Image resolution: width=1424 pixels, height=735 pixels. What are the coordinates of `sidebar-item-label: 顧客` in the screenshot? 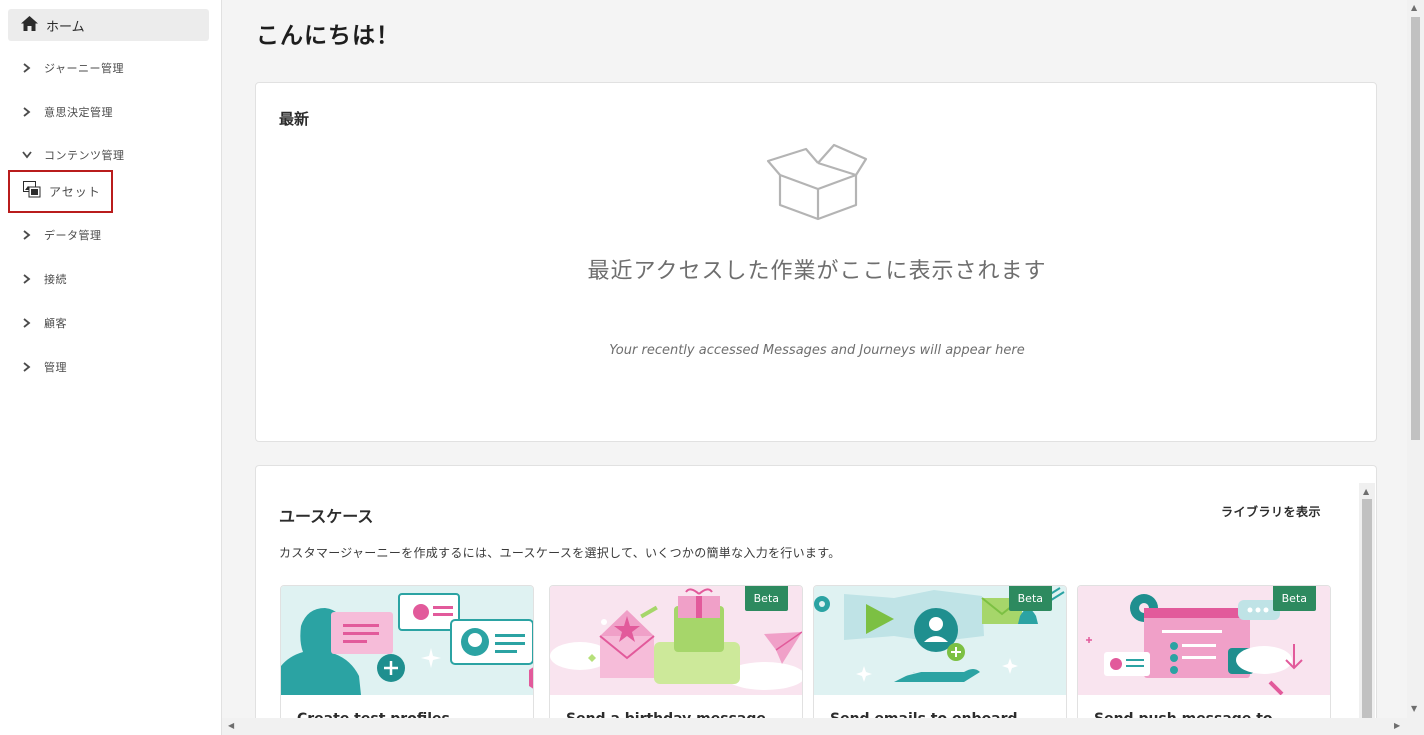 It's located at (55, 323).